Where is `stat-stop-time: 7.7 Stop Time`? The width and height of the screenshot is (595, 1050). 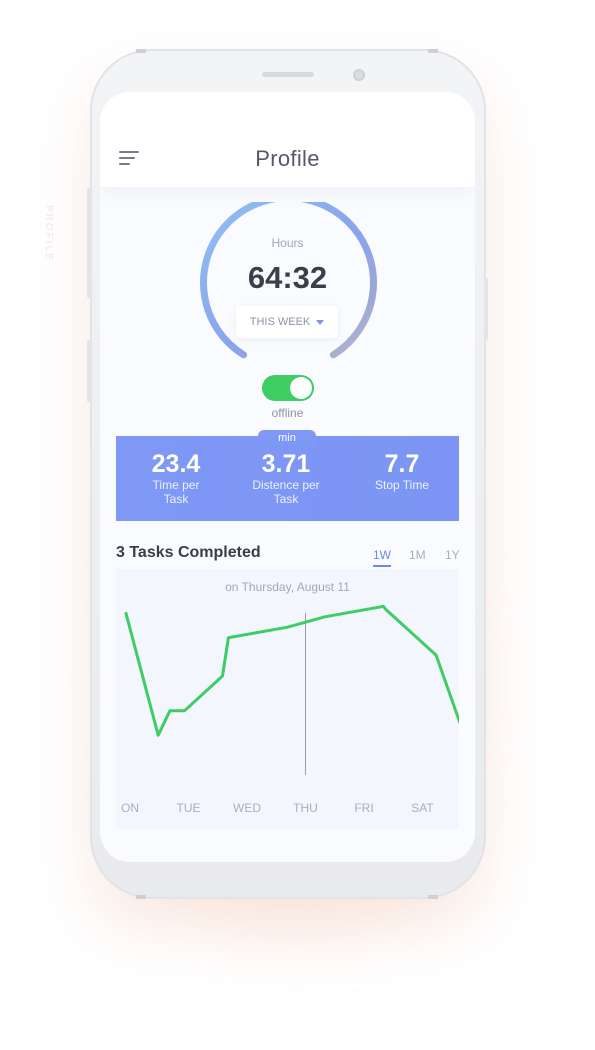 stat-stop-time: 7.7 Stop Time is located at coordinates (402, 471).